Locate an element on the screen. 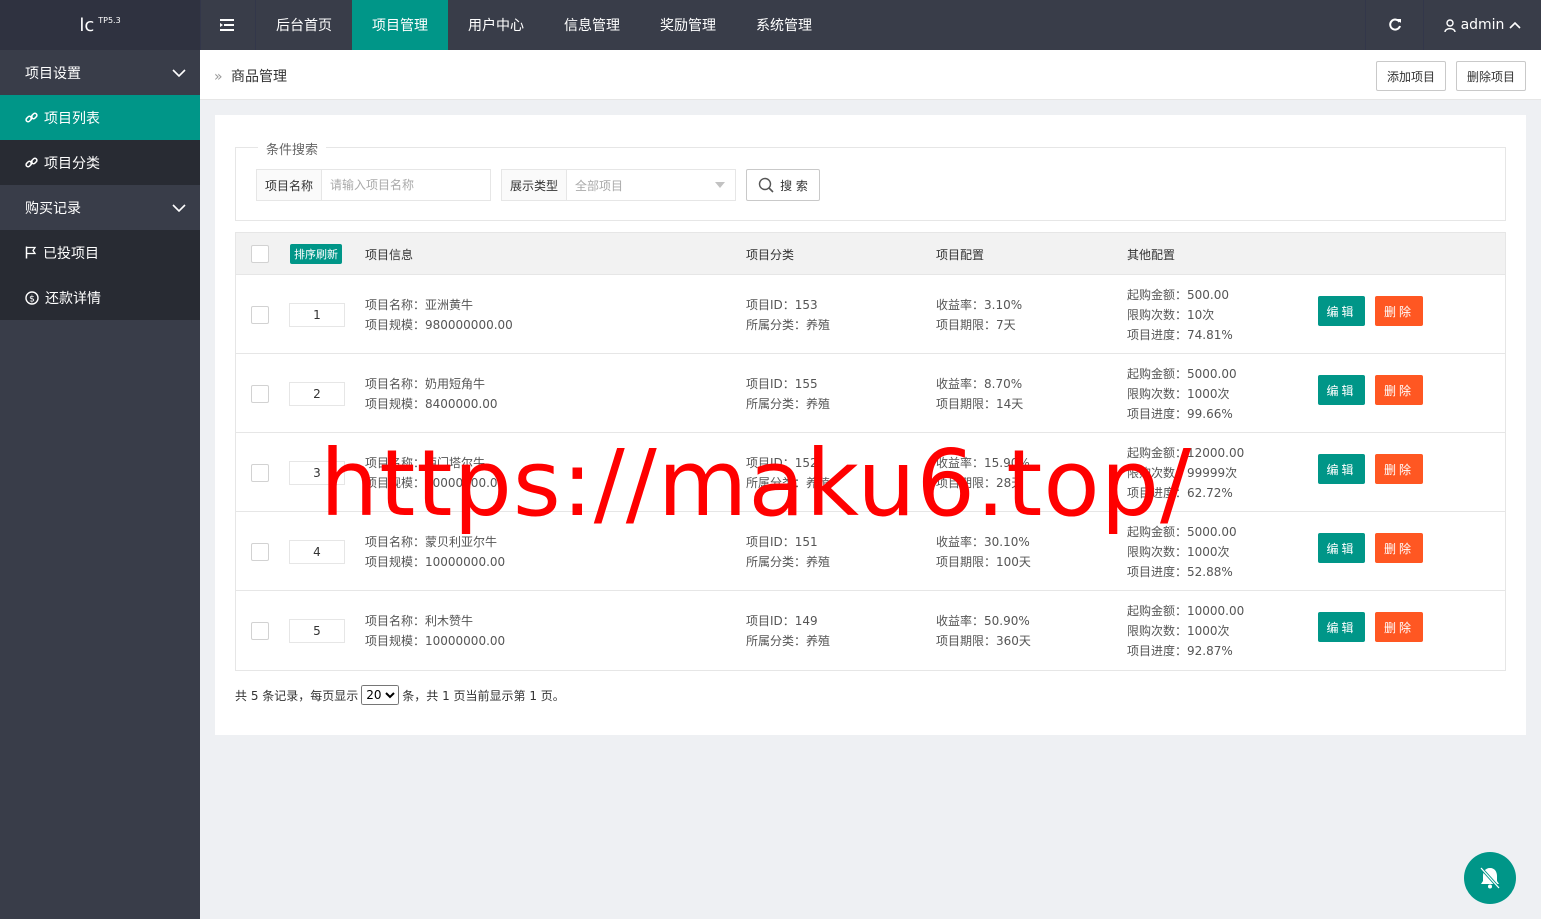  nav-user-center: 用户中心 is located at coordinates (496, 25).